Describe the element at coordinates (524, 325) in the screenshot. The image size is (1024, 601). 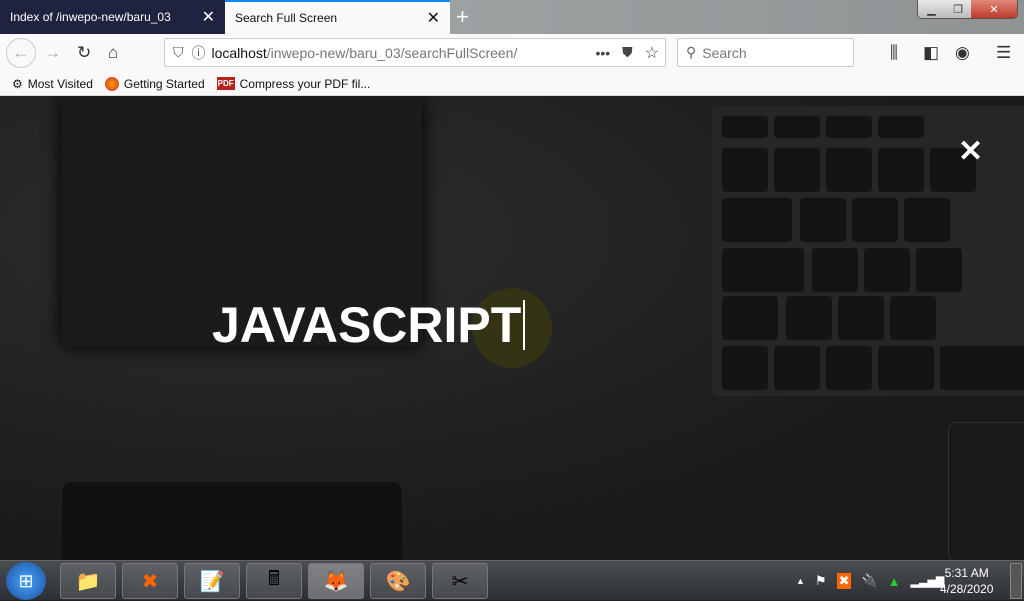
I see `text-caret` at that location.